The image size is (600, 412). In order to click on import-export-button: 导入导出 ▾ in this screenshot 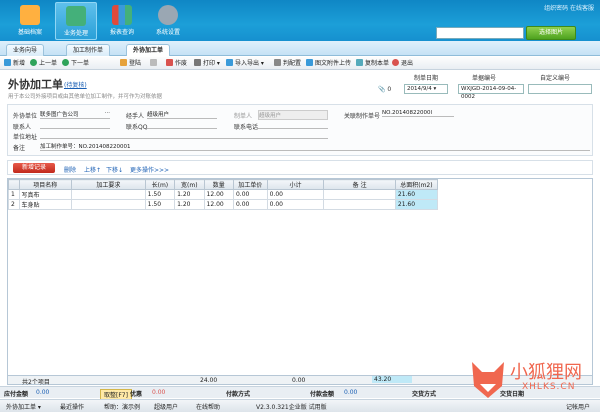, I will do `click(245, 64)`.